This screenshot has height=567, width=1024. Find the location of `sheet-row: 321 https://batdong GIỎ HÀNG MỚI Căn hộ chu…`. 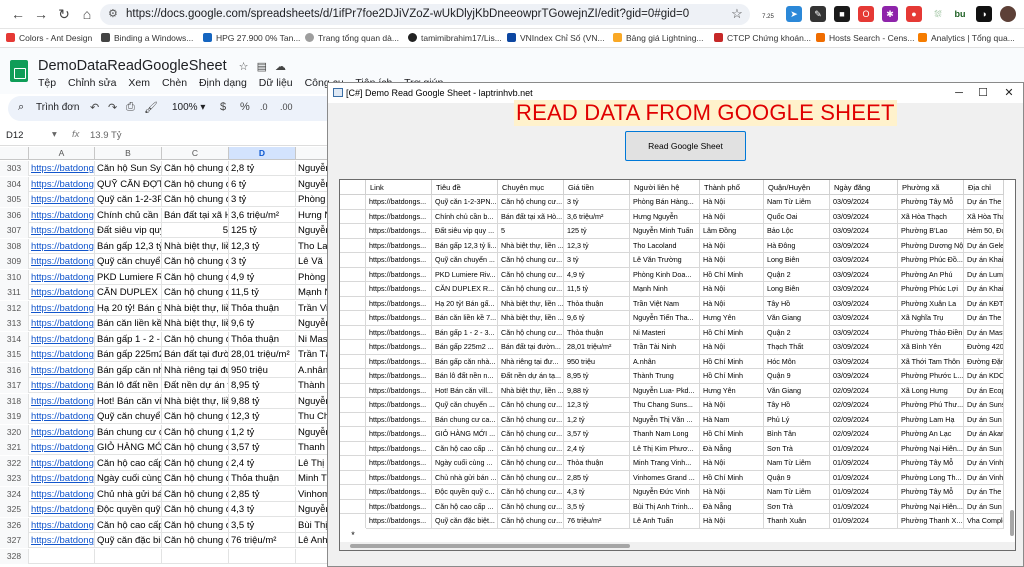

sheet-row: 321 https://batdong GIỎ HÀNG MỚI Căn hộ chu… is located at coordinates (165, 447).